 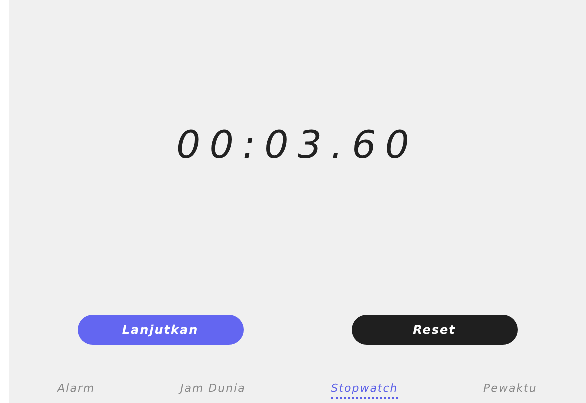 I want to click on stopwatch-time: 00:03.60, so click(x=297, y=145).